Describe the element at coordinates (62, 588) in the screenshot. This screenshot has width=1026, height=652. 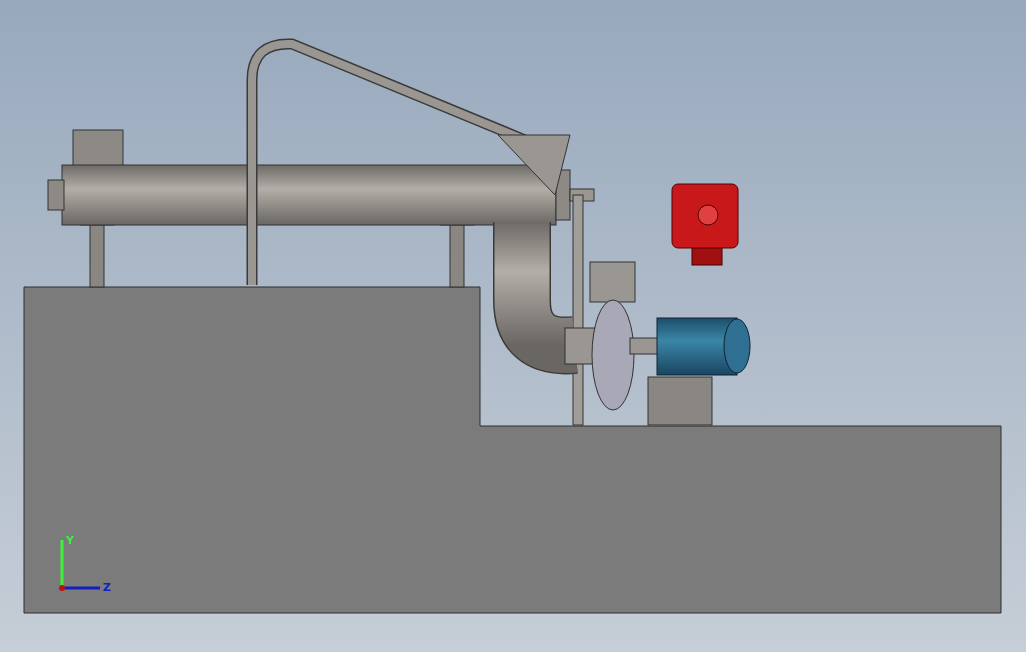
I see `origin-icon` at that location.